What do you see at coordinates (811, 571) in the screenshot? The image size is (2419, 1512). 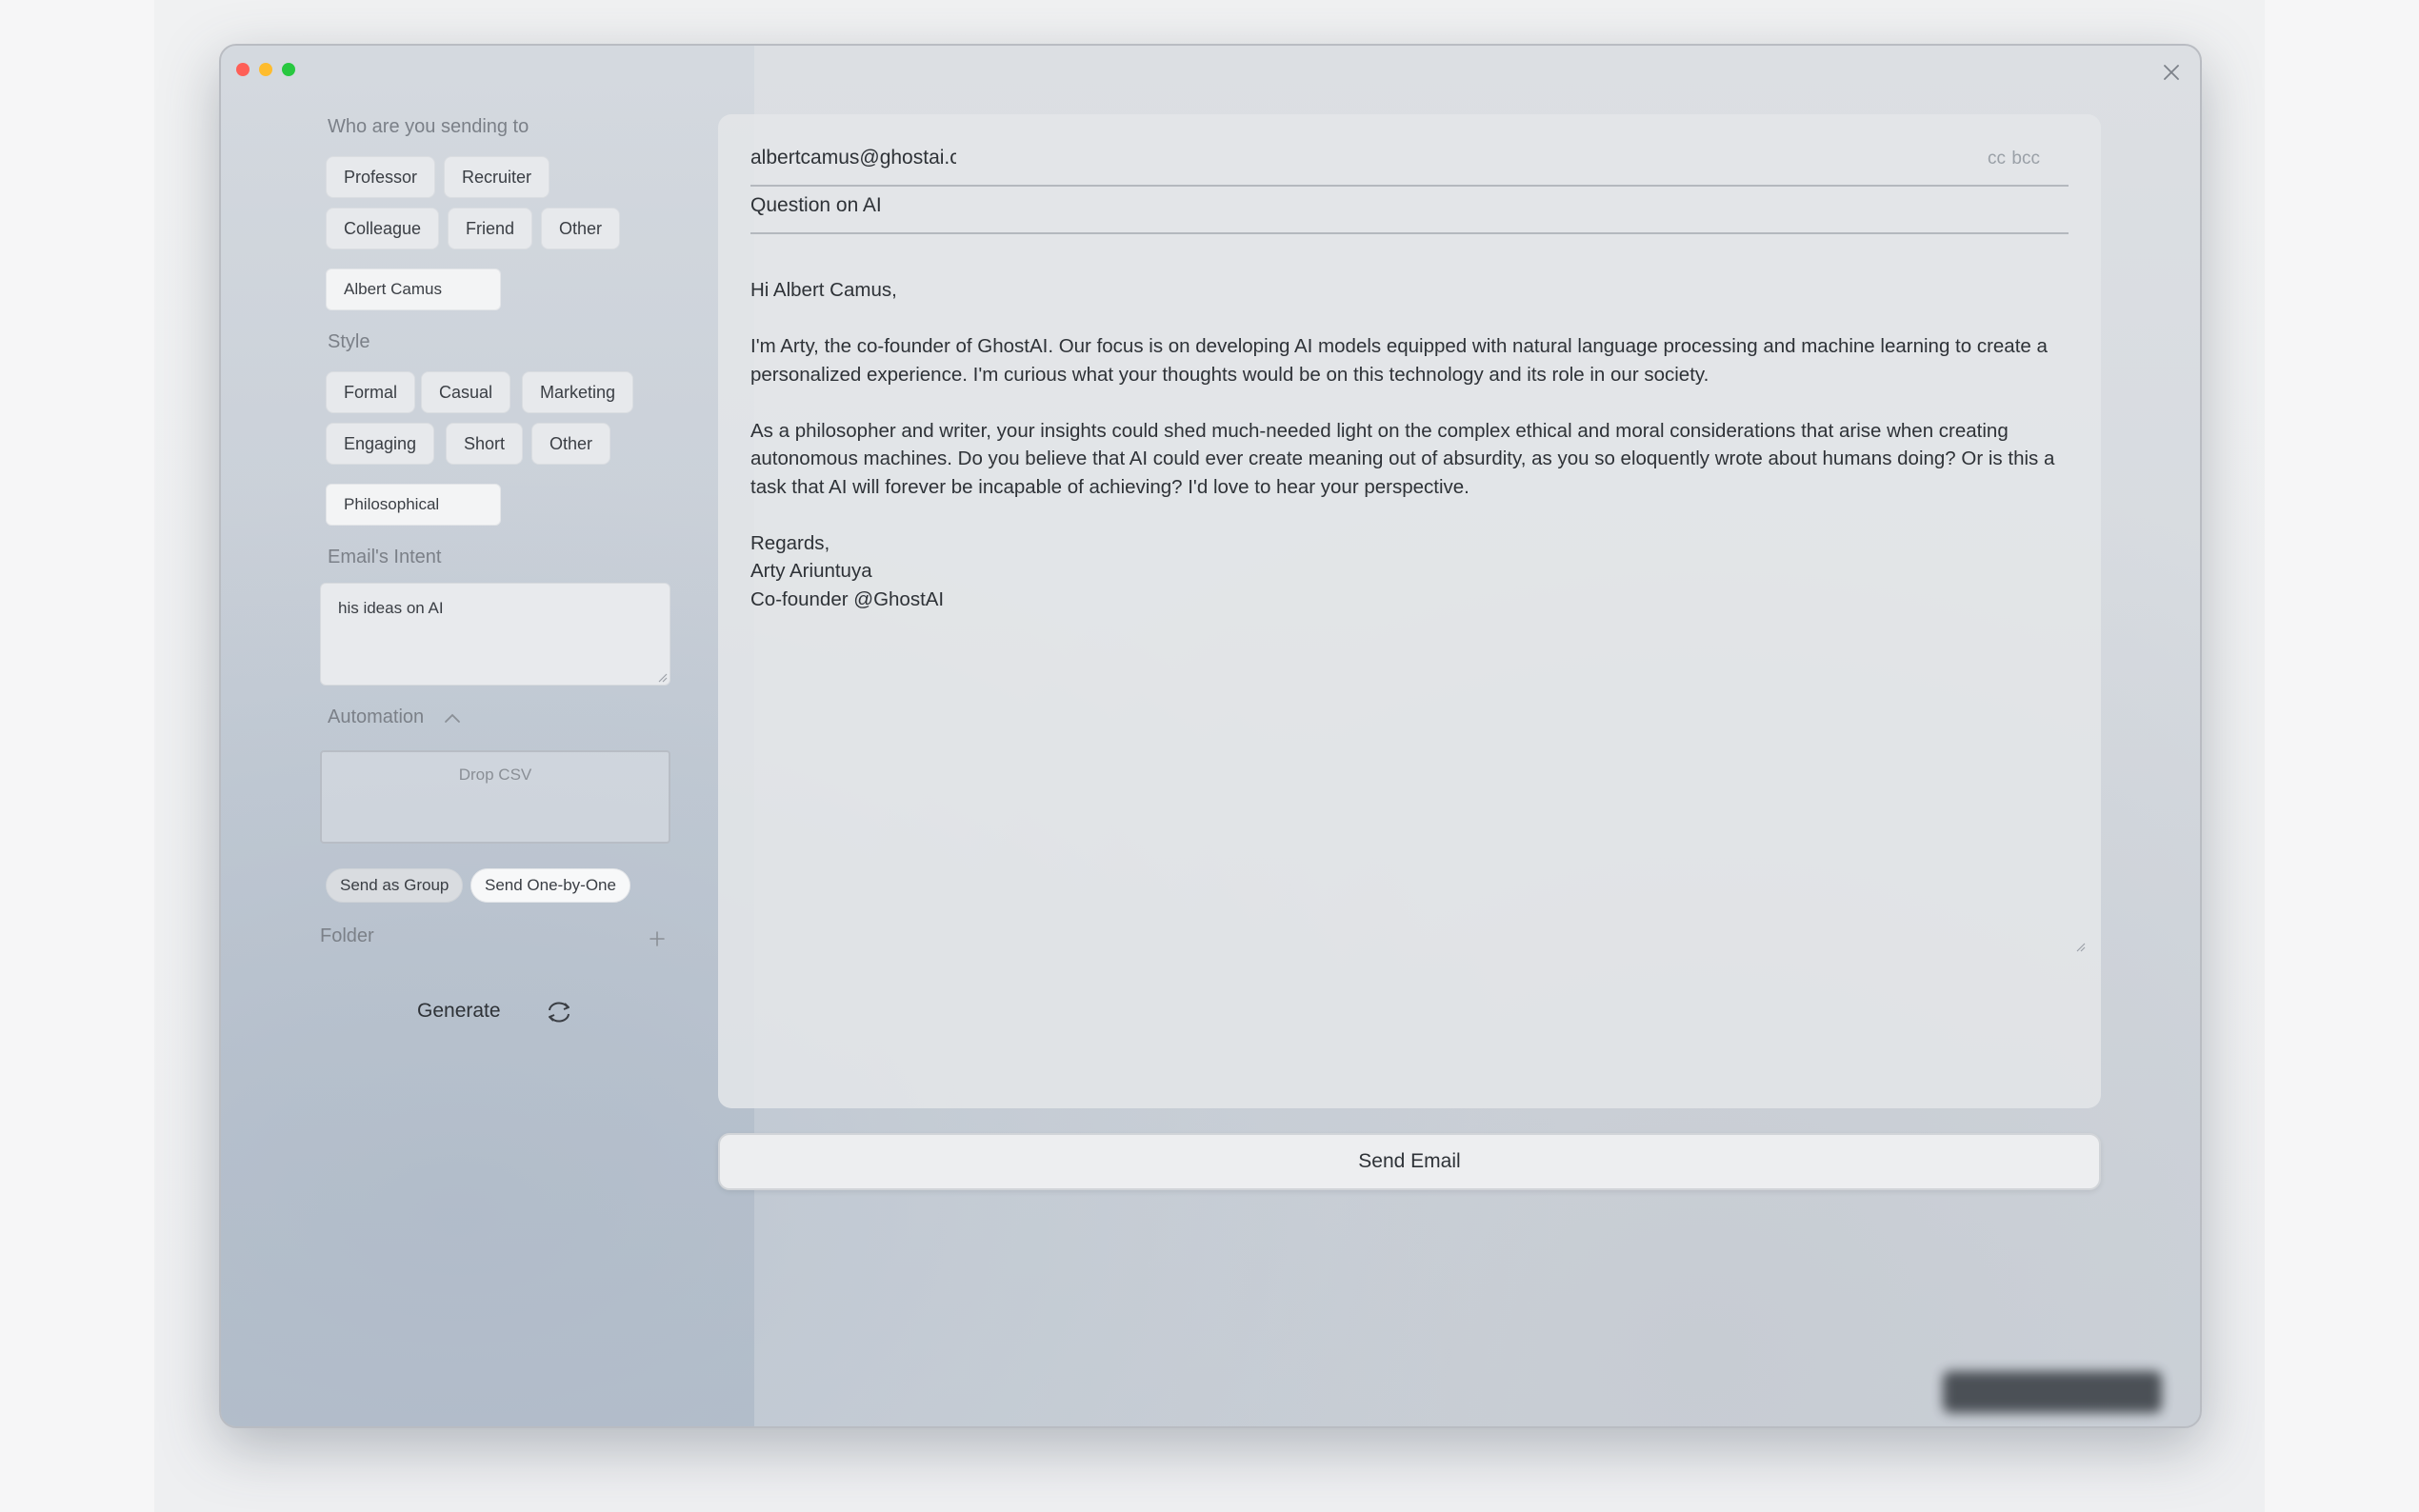 I see `email-signature-name: Arty Ariuntuya` at bounding box center [811, 571].